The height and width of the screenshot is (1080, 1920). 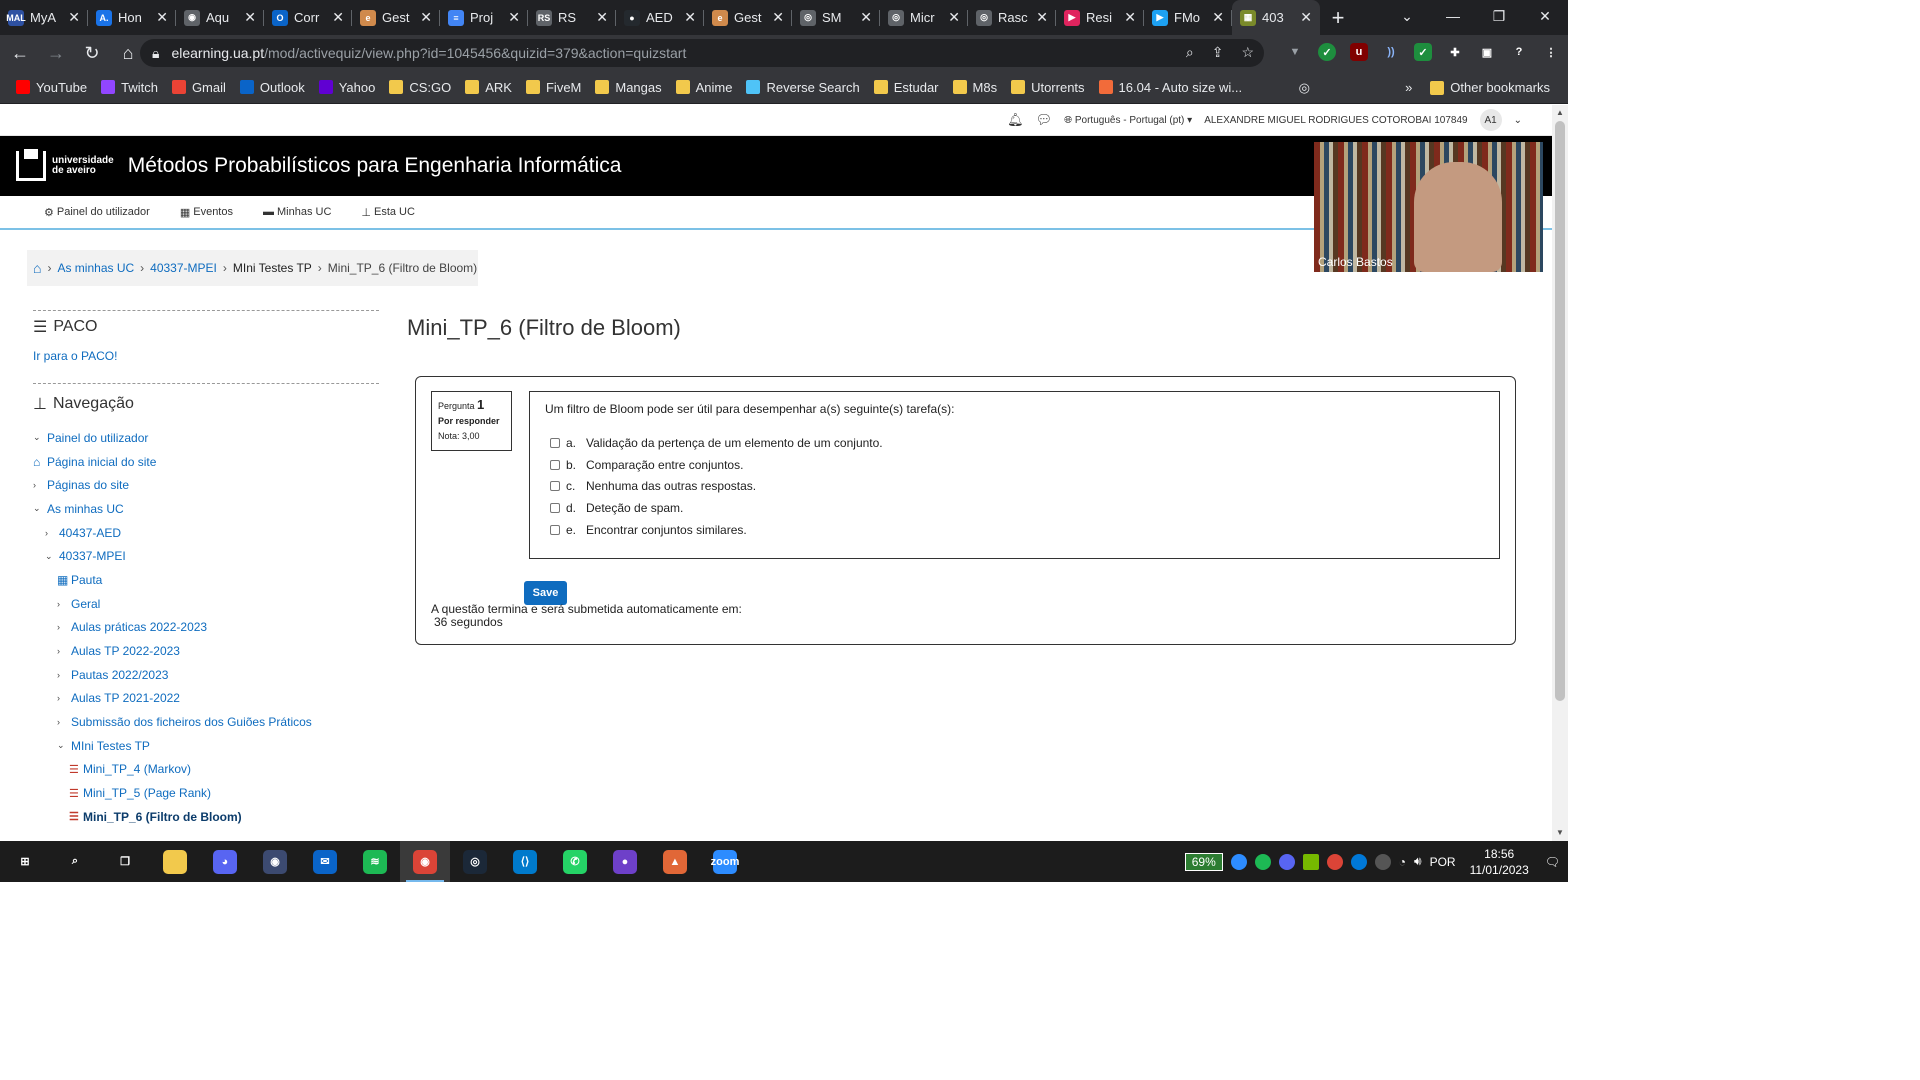 I want to click on browser-tab: ◎ Rasc ✕, so click(x=1012, y=17).